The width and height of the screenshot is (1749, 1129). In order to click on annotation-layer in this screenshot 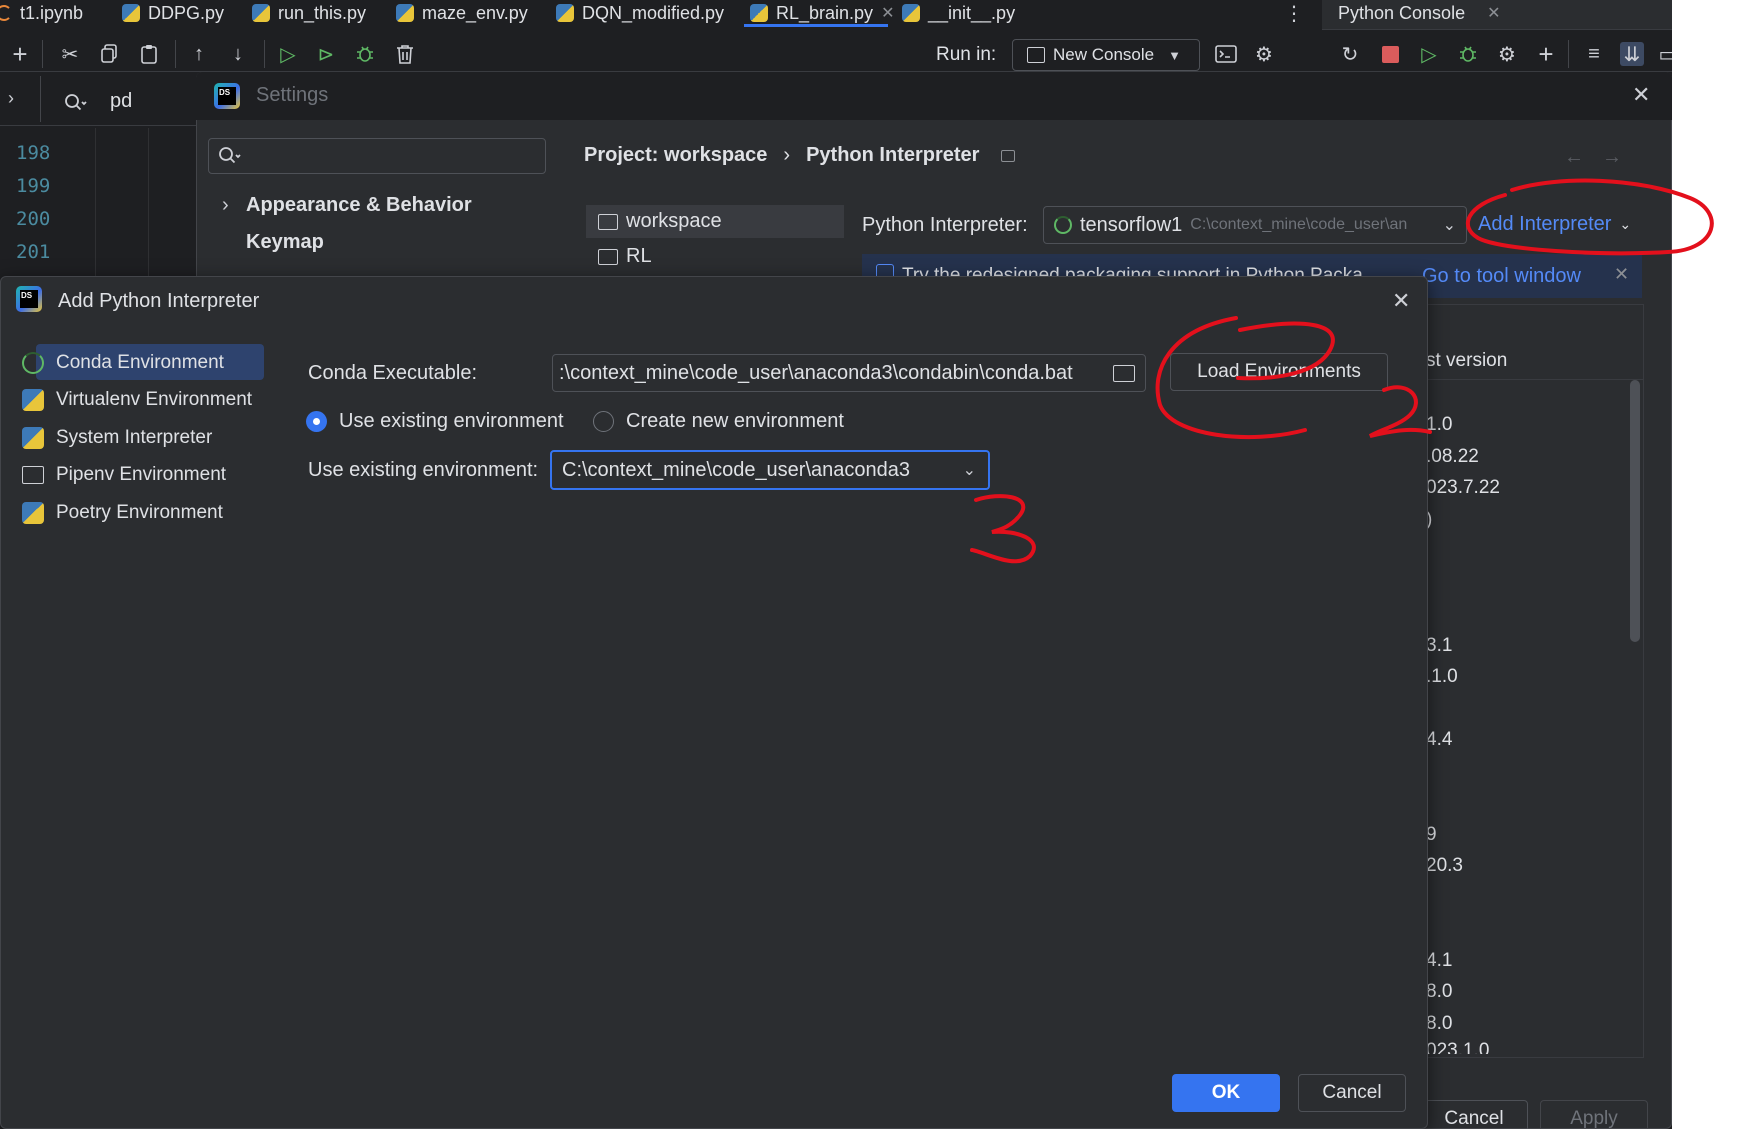, I will do `click(1342, 371)`.